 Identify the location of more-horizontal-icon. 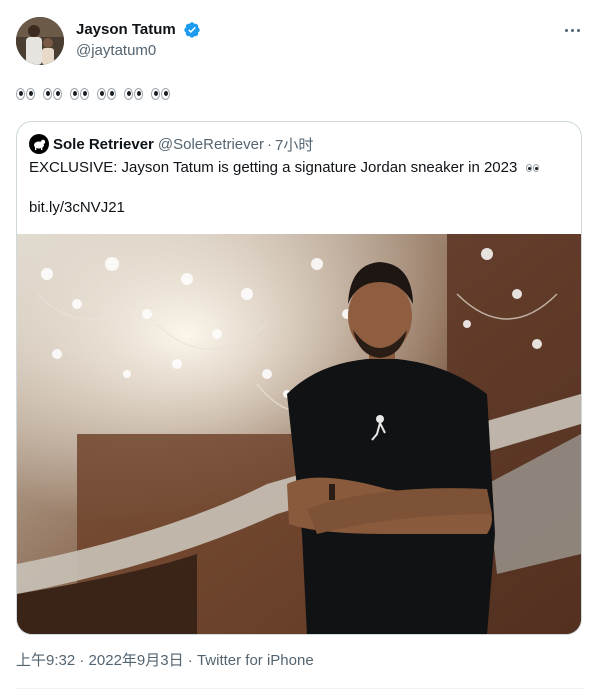
(566, 30).